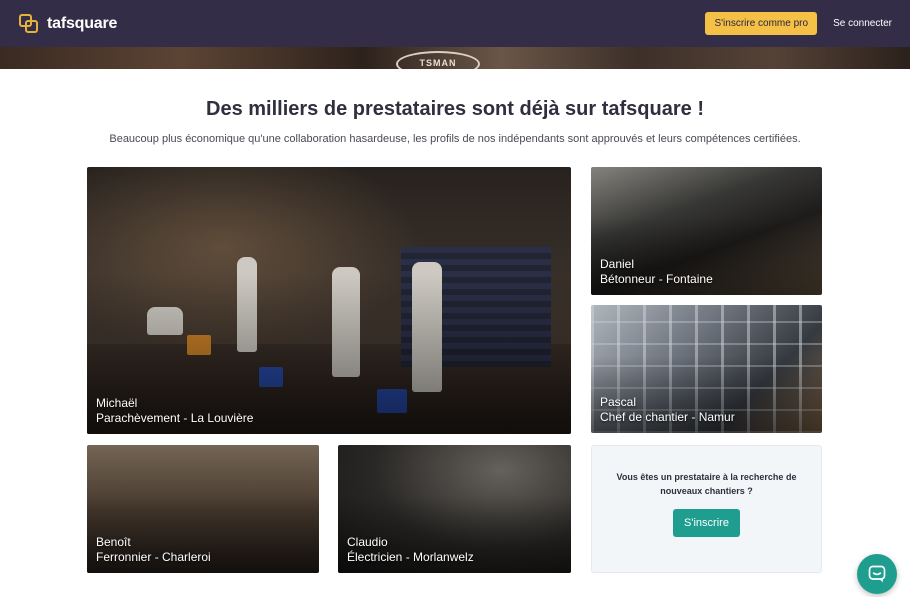 This screenshot has width=910, height=597. Describe the element at coordinates (706, 231) in the screenshot. I see `provider-card-daniel: Daniel Bétonneur - Fontaine` at that location.